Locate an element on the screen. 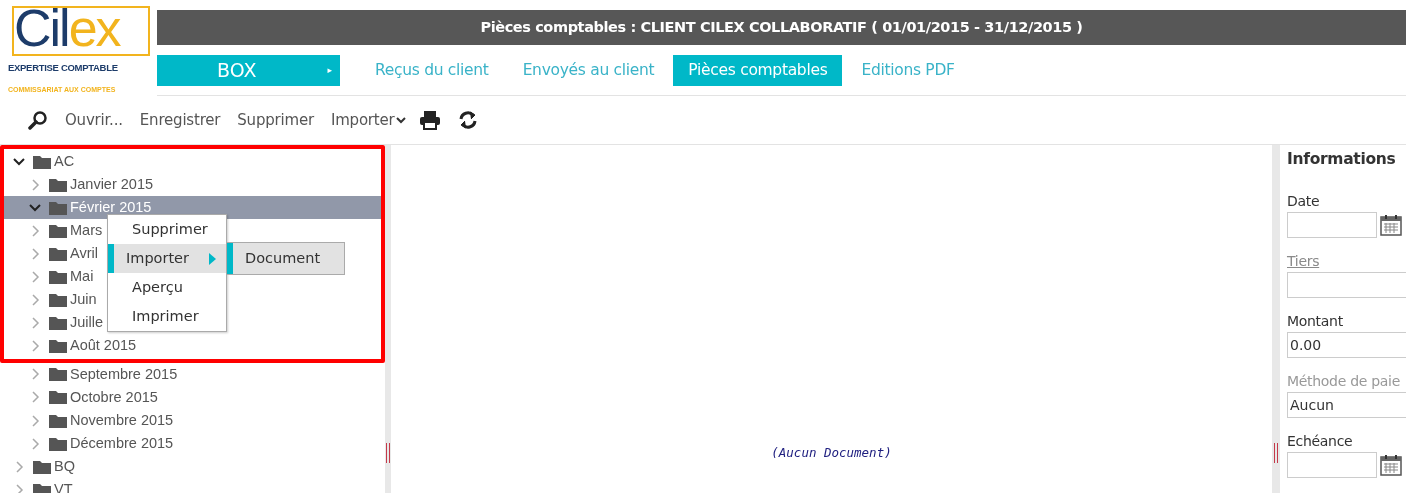  tree-item: Mai is located at coordinates (50, 277).